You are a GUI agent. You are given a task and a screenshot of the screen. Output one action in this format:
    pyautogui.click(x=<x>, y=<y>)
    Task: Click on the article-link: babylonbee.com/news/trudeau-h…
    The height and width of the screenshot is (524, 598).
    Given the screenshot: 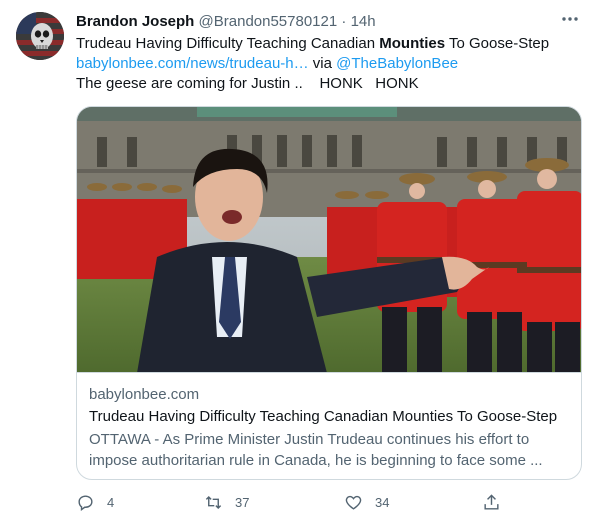 What is the action you would take?
    pyautogui.click(x=192, y=63)
    